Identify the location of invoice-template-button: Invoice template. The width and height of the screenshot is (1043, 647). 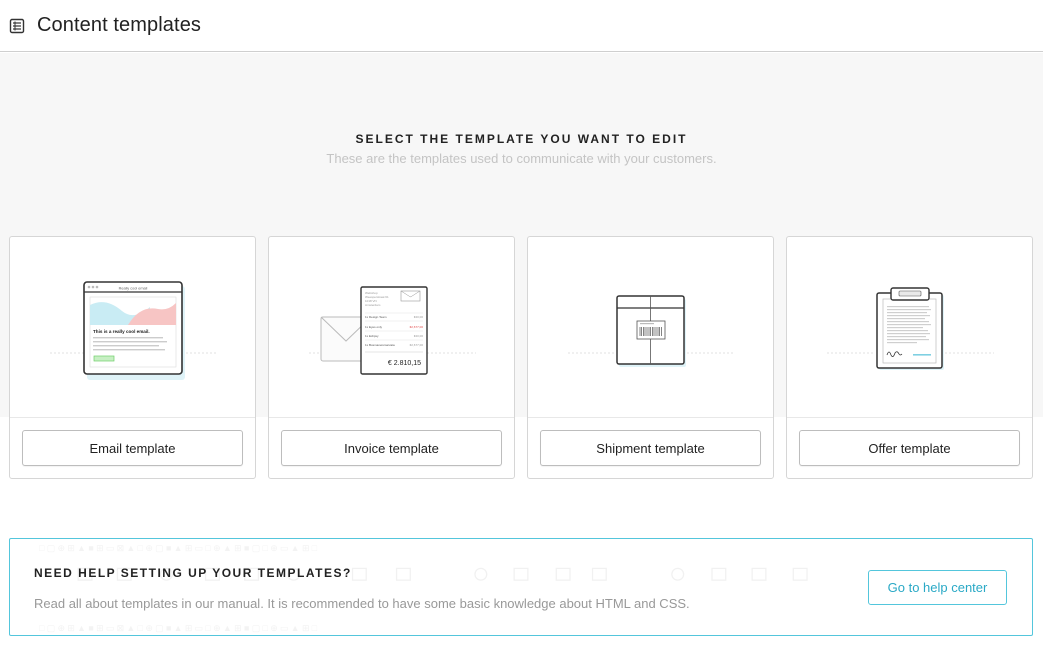
(391, 448).